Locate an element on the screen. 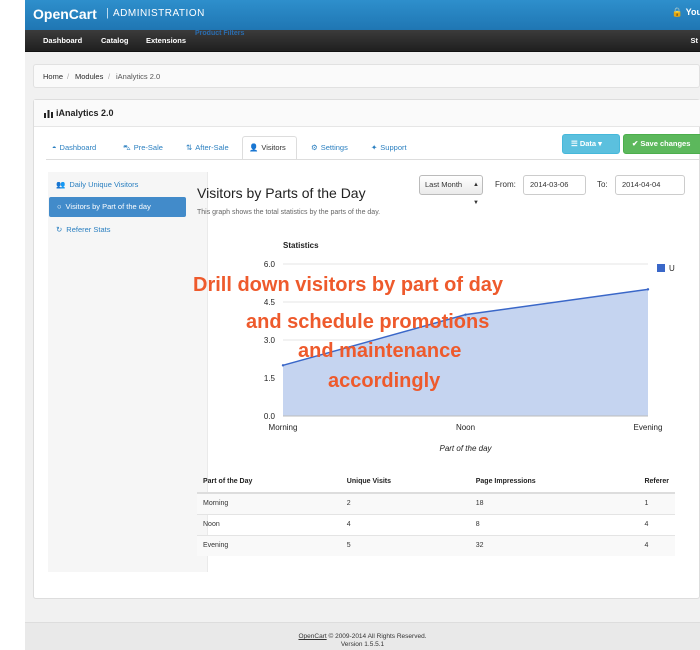 Image resolution: width=700 pixels, height=650 pixels. footer-version: Version 1.5.5.1 is located at coordinates (362, 644).